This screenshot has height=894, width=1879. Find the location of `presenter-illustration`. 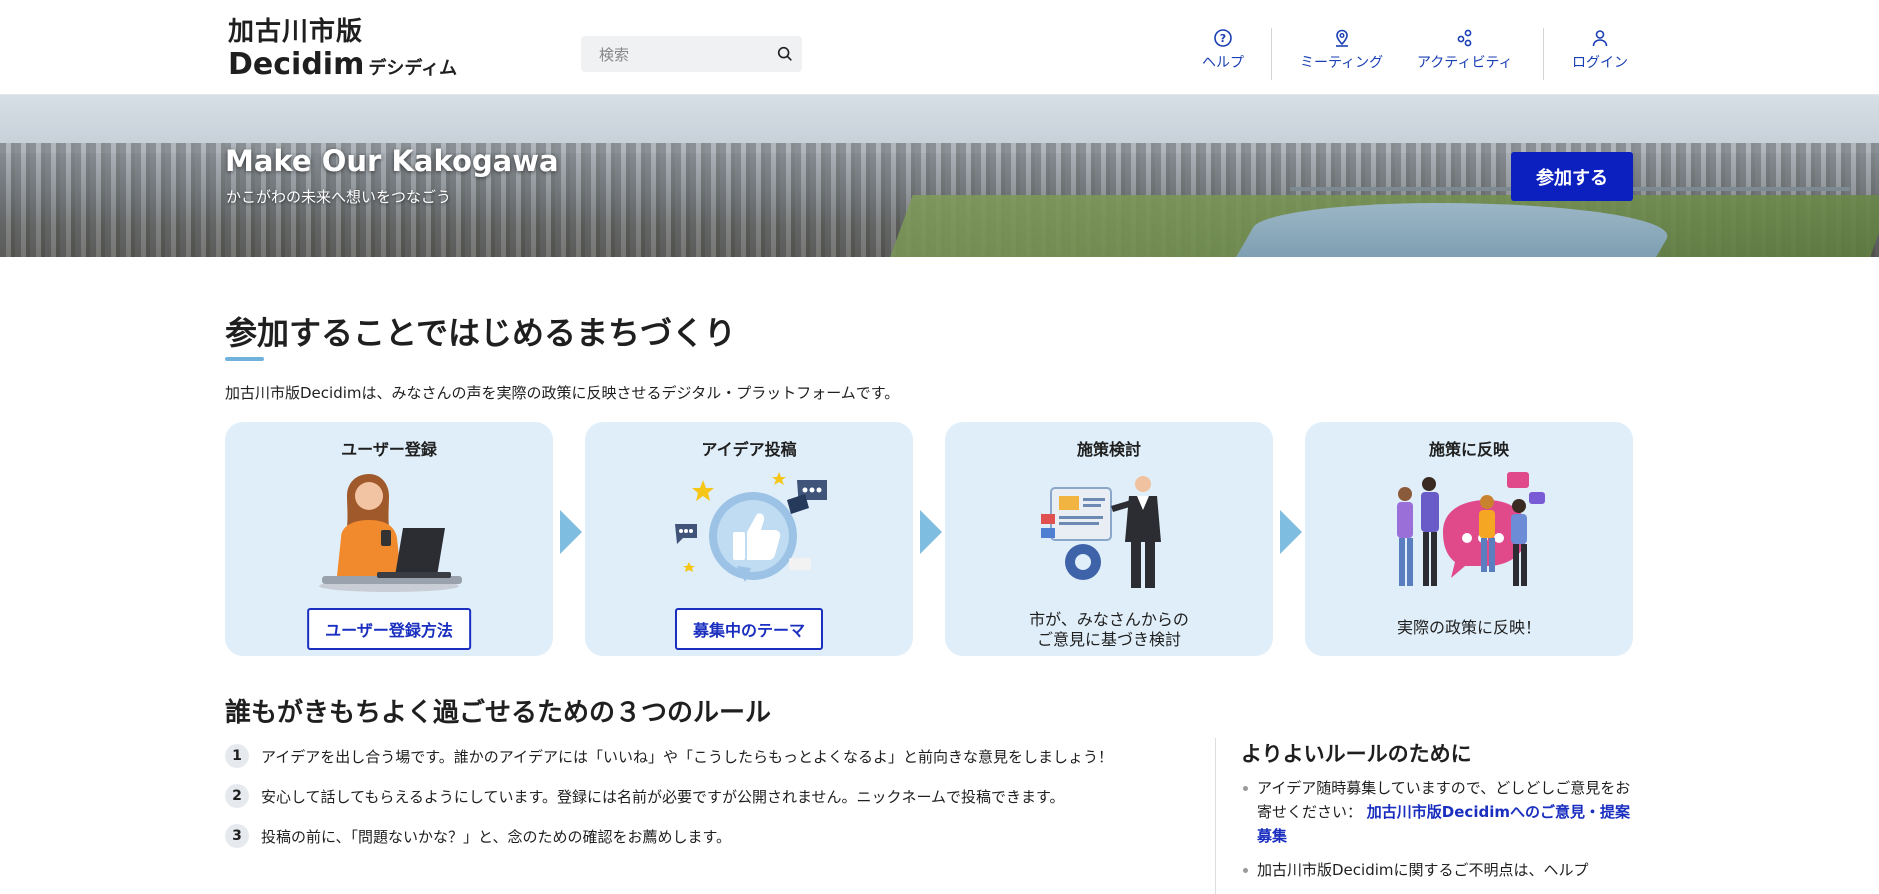

presenter-illustration is located at coordinates (1101, 532).